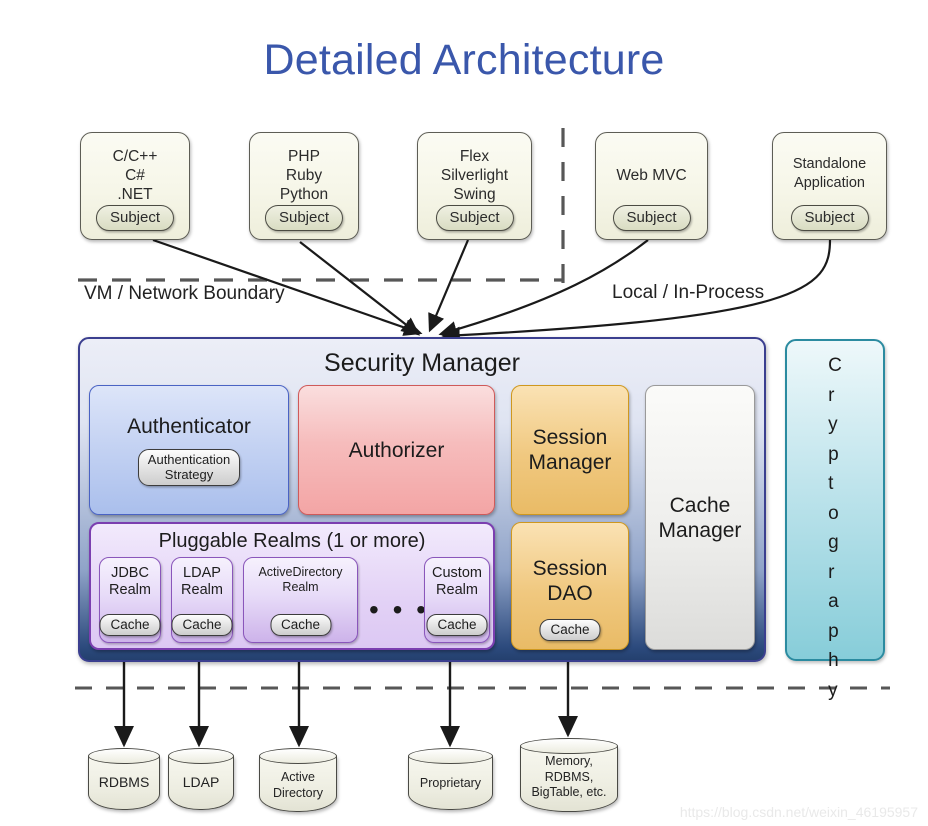  What do you see at coordinates (189, 467) in the screenshot?
I see `authentication-strategy-pill: Authentication Strategy` at bounding box center [189, 467].